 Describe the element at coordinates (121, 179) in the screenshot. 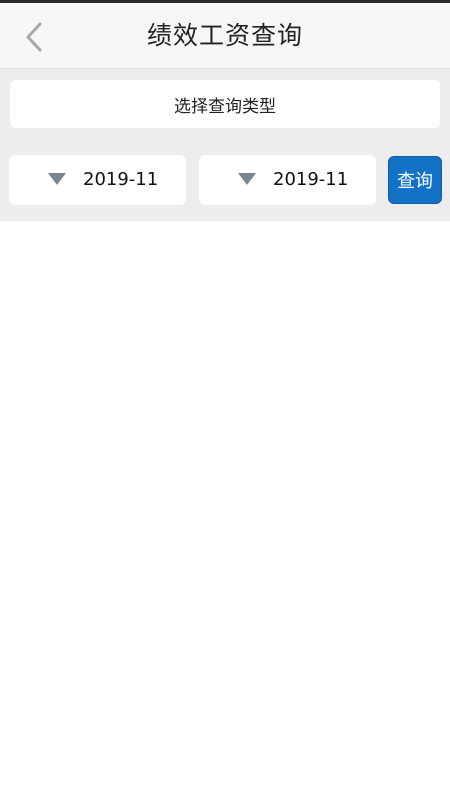

I see `start-date-value: 2019-11` at that location.